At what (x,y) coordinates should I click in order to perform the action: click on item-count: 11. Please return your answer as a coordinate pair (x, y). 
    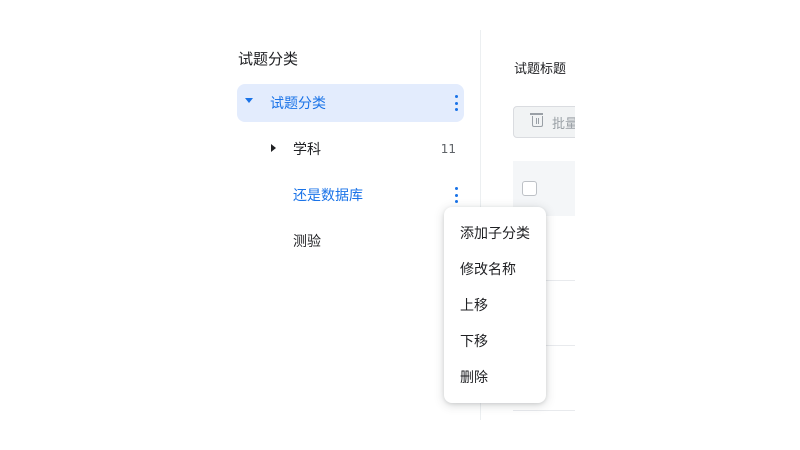
    Looking at the image, I should click on (448, 149).